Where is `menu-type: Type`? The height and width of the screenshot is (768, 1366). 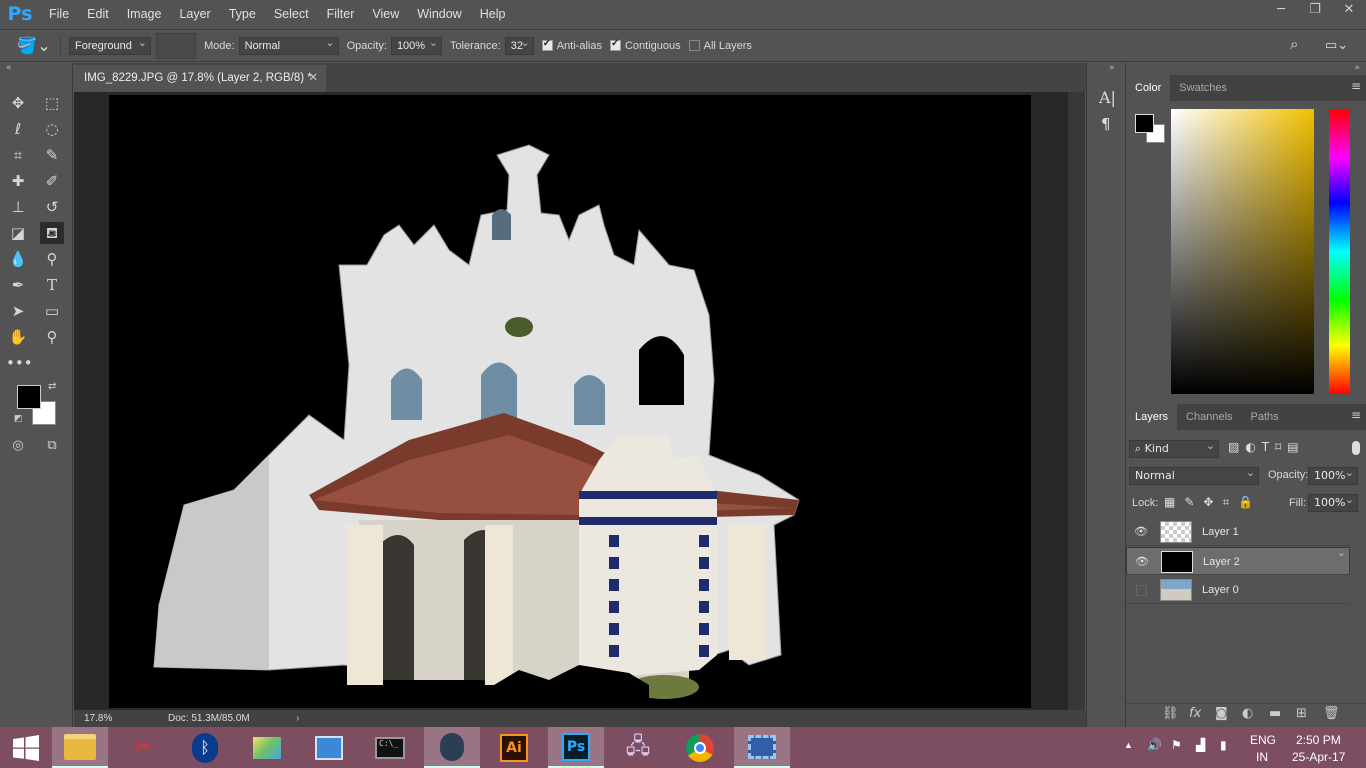 menu-type: Type is located at coordinates (242, 14).